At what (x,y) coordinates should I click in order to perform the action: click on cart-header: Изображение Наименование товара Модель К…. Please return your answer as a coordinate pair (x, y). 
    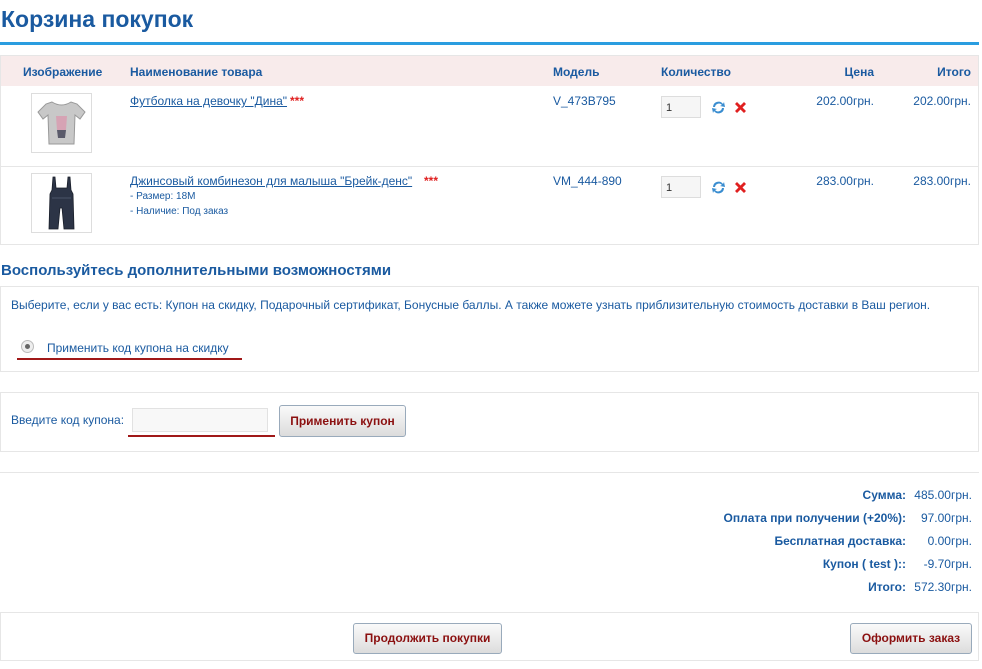
    Looking at the image, I should click on (489, 71).